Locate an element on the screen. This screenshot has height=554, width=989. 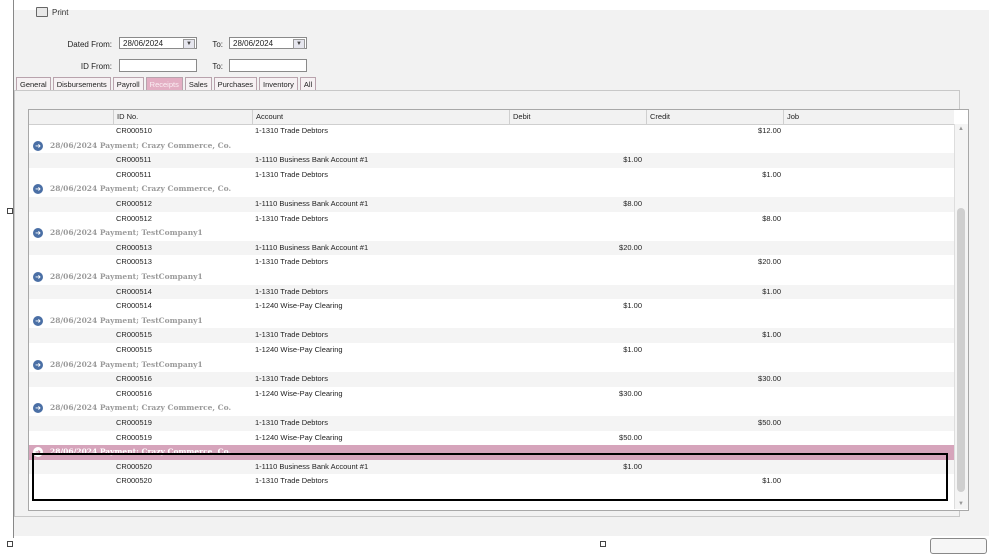
grid-header: ID No. Account Debit Credit Job is located at coordinates (491, 117).